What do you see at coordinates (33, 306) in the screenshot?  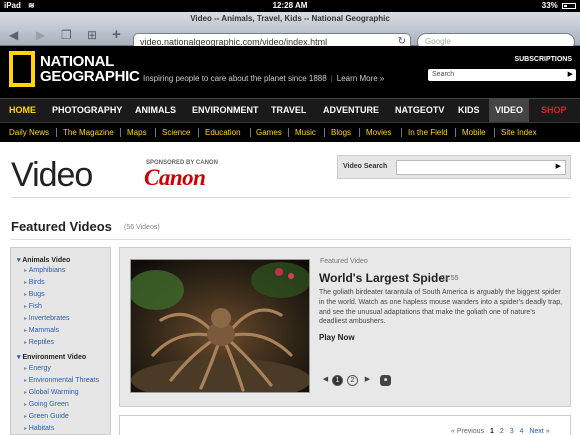 I see `sidebar-item-fish: Fish` at bounding box center [33, 306].